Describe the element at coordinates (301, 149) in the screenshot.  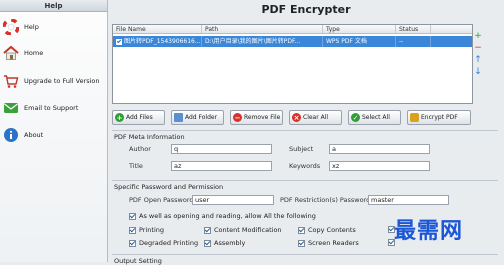
I see `subject-label: Subject` at that location.